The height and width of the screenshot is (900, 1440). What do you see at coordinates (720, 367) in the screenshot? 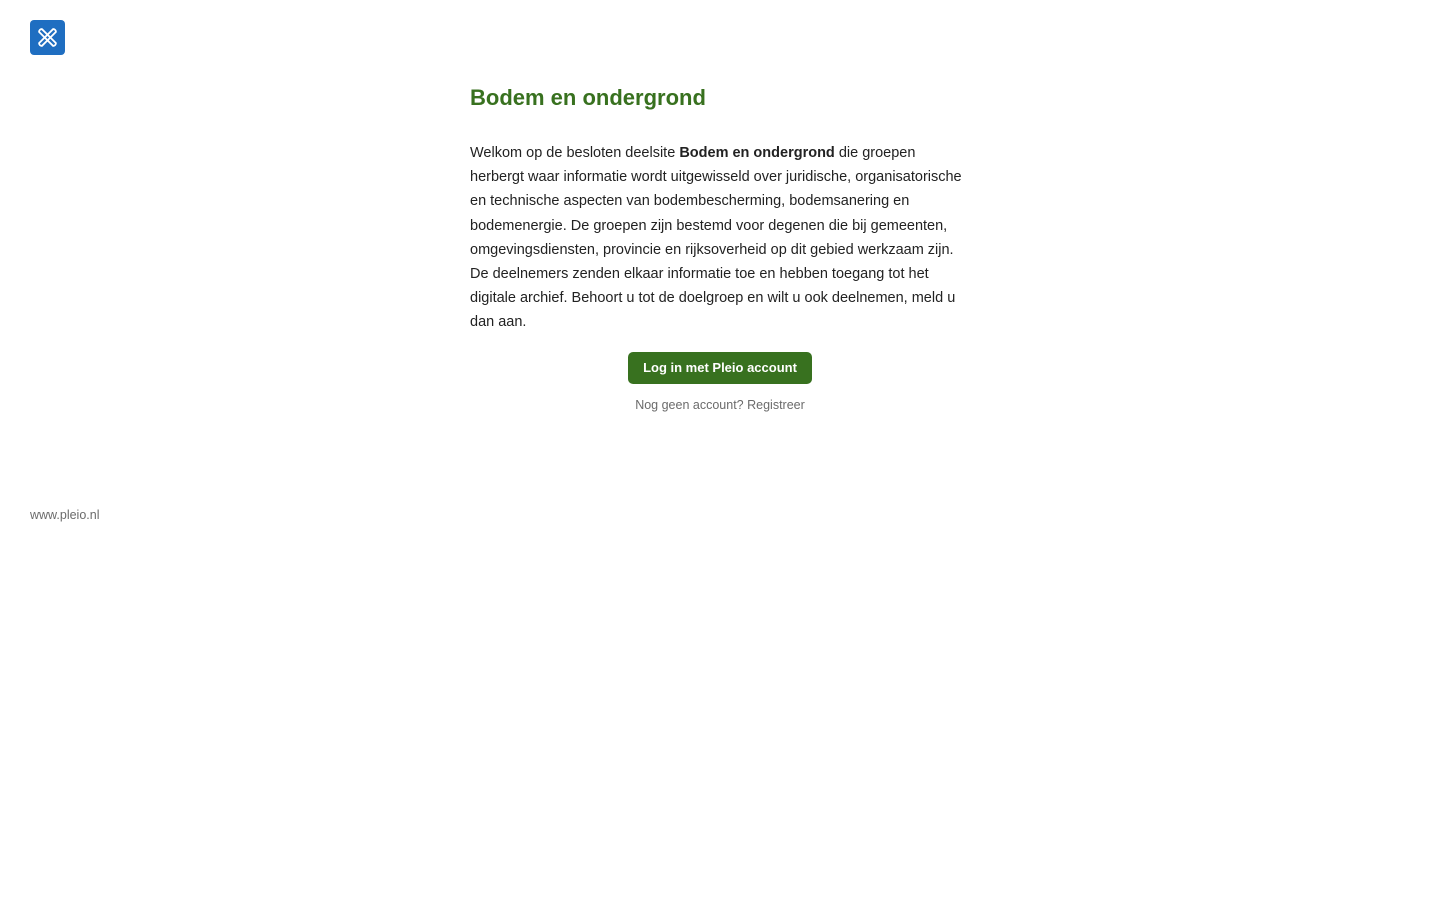
I see `login-button: Log in met Pleio account` at bounding box center [720, 367].